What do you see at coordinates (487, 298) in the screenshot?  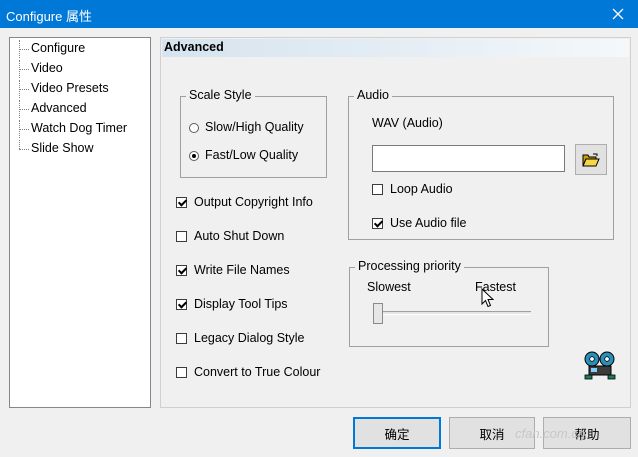 I see `mouse-cursor-icon` at bounding box center [487, 298].